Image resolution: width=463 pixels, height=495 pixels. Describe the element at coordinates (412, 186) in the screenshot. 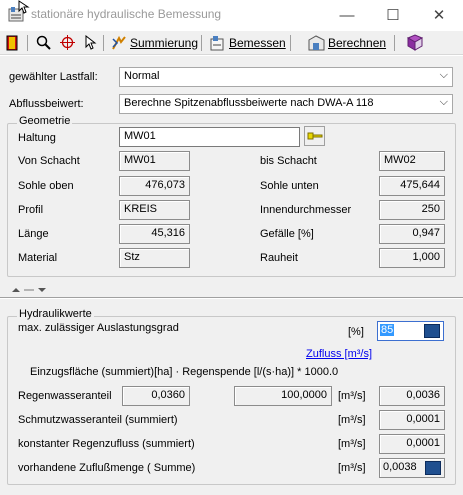

I see `sohle-unten-field: 475,644` at that location.